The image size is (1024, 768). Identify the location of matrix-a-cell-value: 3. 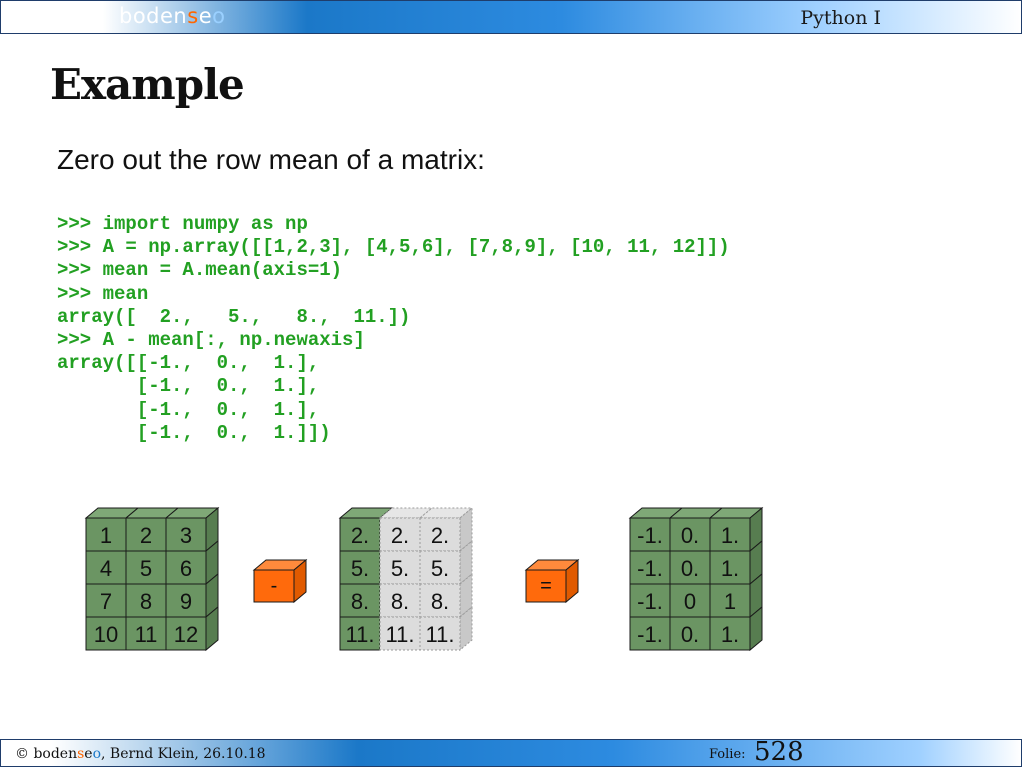
(186, 535).